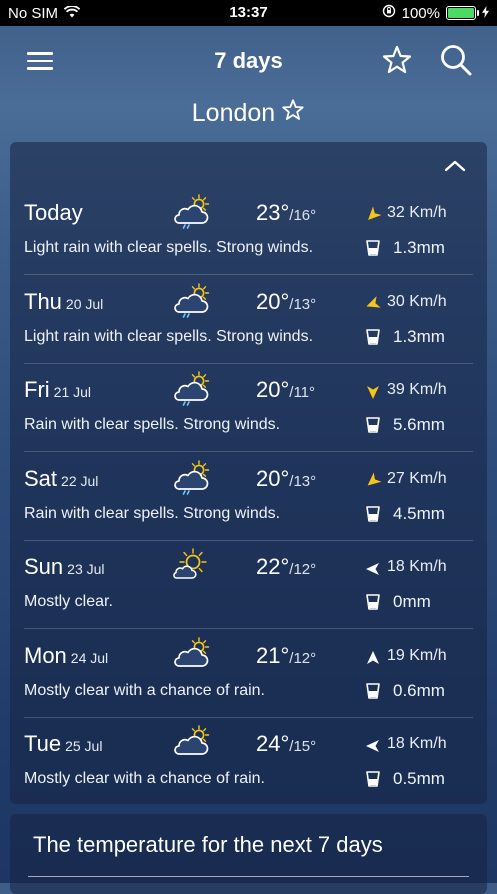  What do you see at coordinates (248, 584) in the screenshot?
I see `forecast-row-4: Sun 23 Jul 22°/12° 18 Km/h Mostly clear. 0mm` at bounding box center [248, 584].